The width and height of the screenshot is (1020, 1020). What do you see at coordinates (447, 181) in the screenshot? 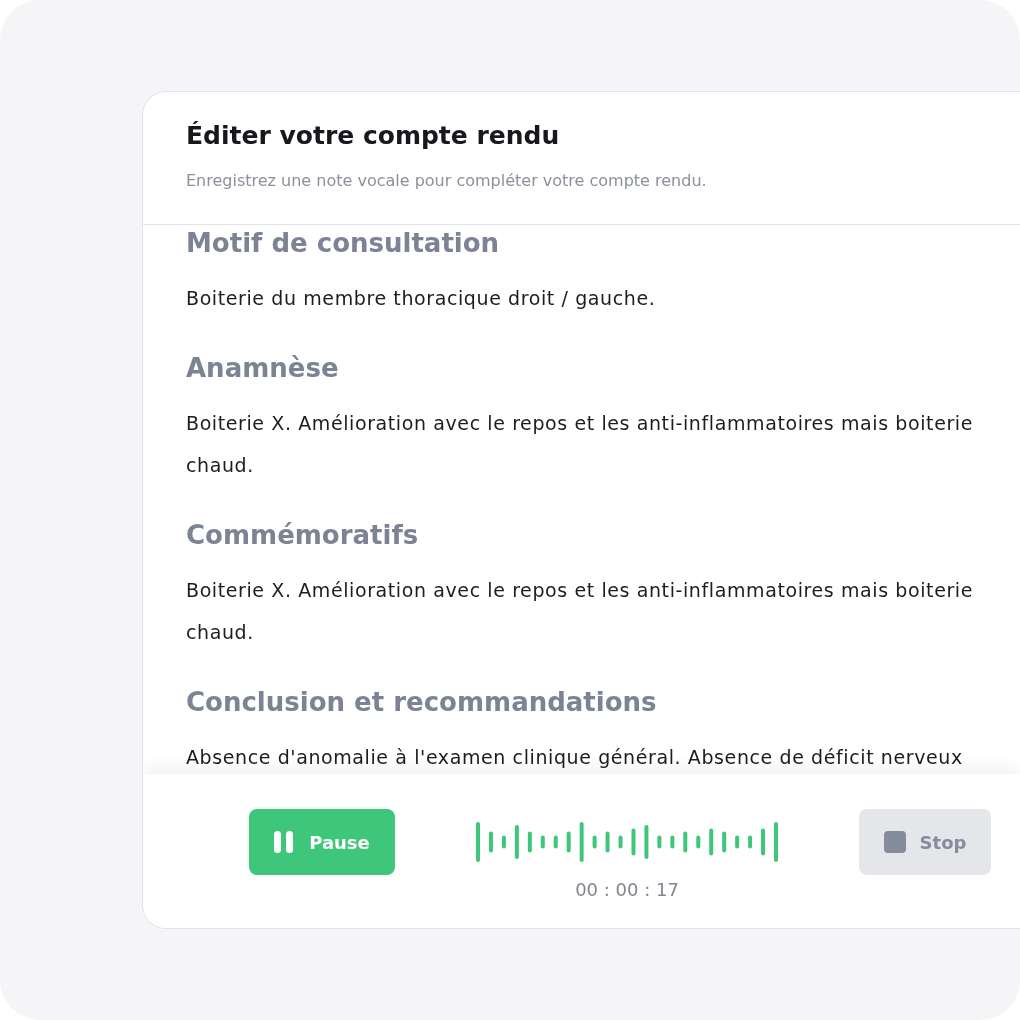
I see `card-subtitle: Enregistrez une note vocale pour compléter votre compte rendu.` at bounding box center [447, 181].